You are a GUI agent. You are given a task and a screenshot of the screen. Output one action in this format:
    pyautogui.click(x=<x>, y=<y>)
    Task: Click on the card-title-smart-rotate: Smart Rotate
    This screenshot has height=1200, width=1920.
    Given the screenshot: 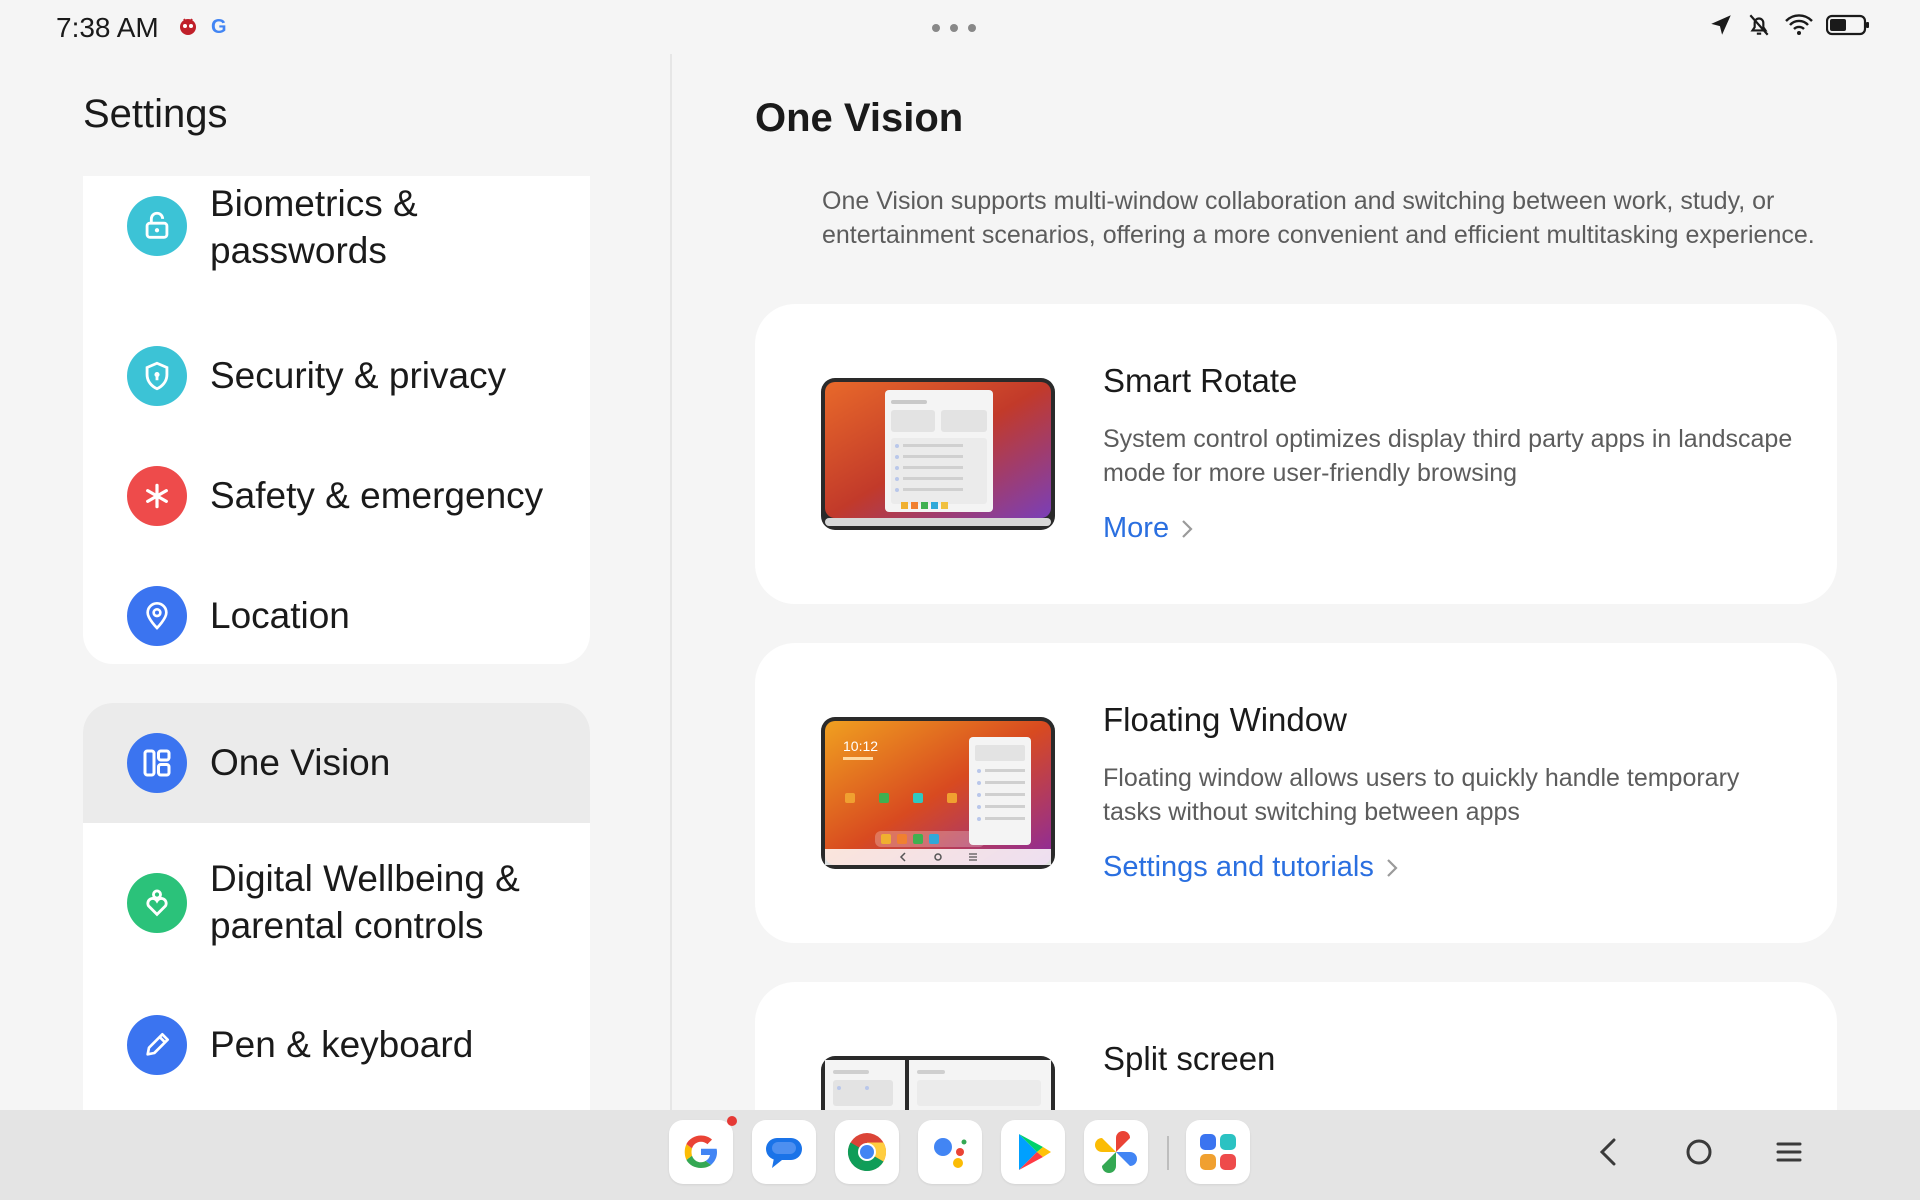 What is the action you would take?
    pyautogui.click(x=1200, y=380)
    